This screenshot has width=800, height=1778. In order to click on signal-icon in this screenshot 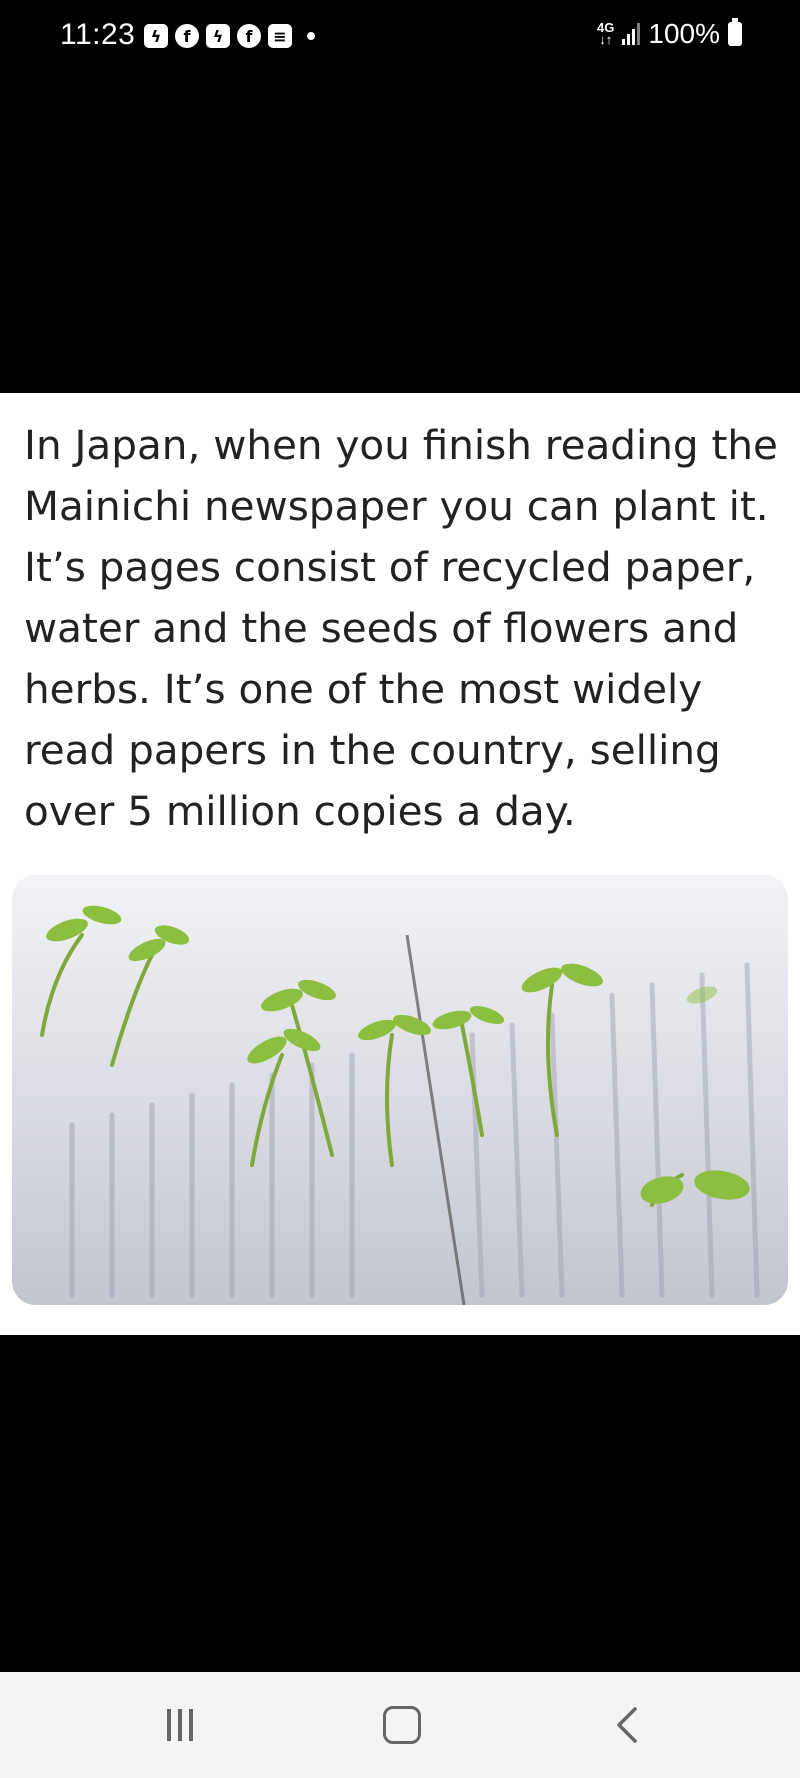, I will do `click(631, 34)`.